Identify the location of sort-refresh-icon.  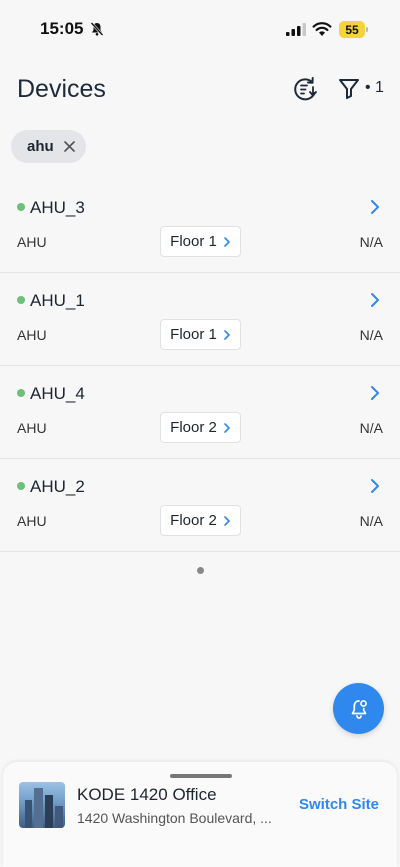
(305, 89).